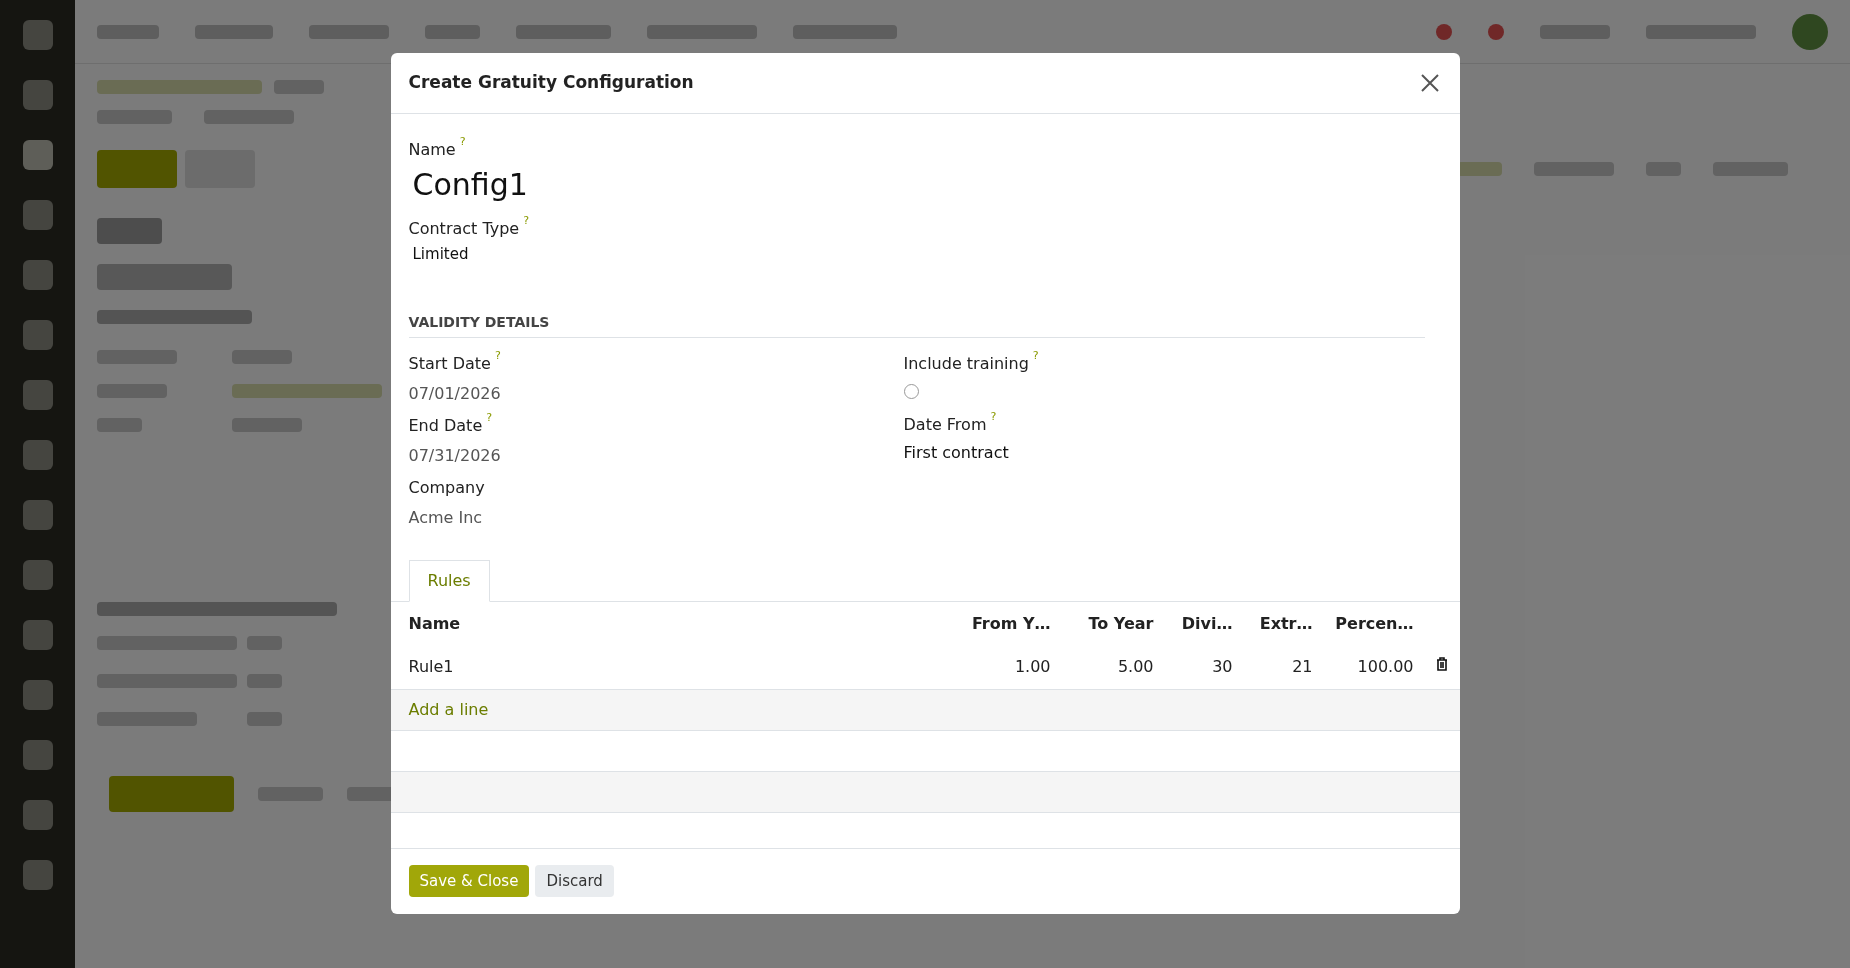 The height and width of the screenshot is (968, 1850). What do you see at coordinates (956, 452) in the screenshot?
I see `field-value: First contract` at bounding box center [956, 452].